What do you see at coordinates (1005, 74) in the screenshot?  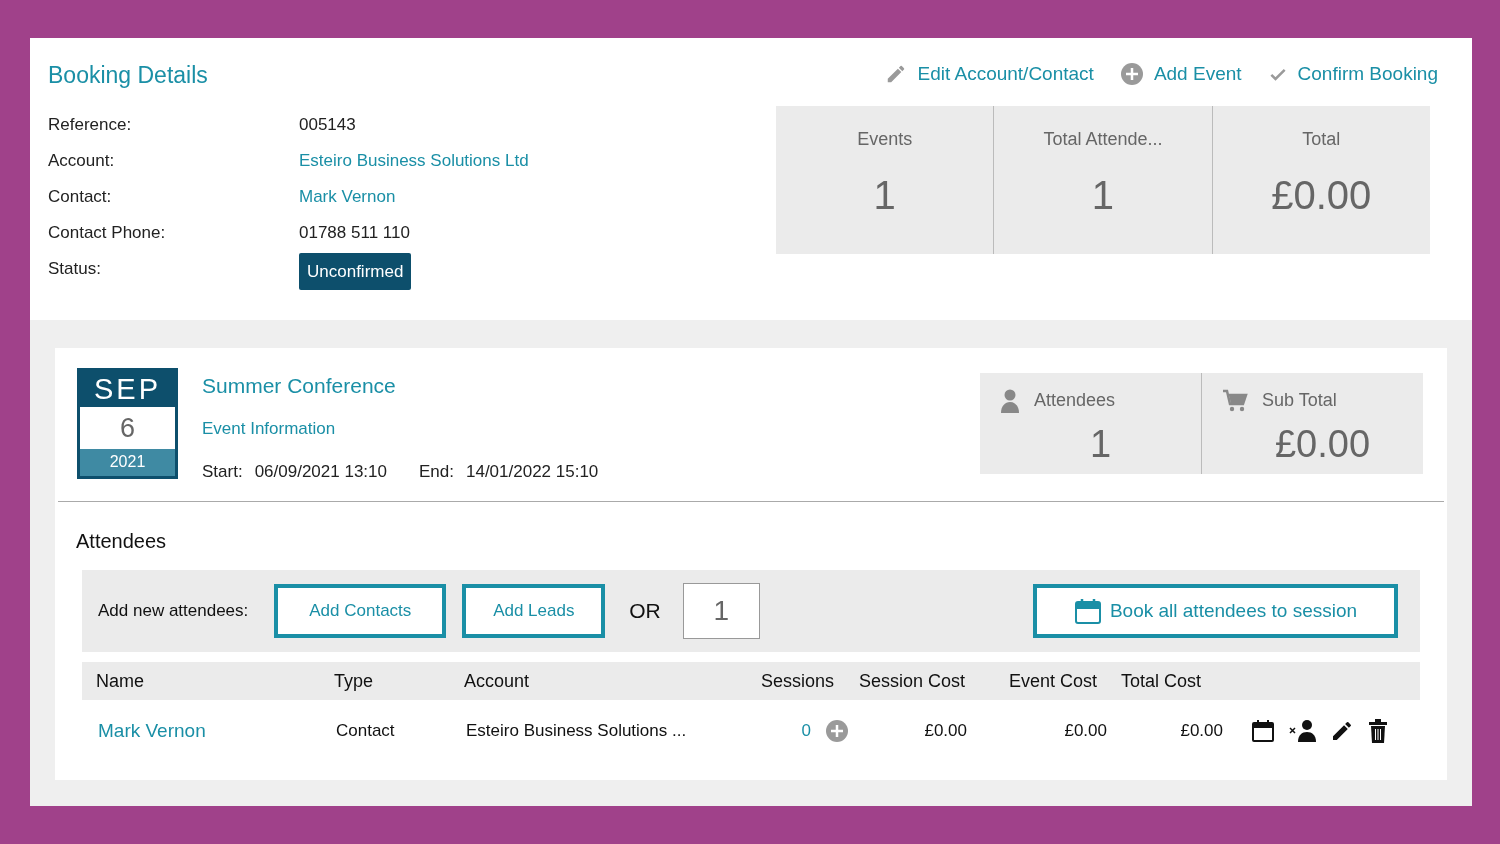 I see `action-link: Edit Account/Contact` at bounding box center [1005, 74].